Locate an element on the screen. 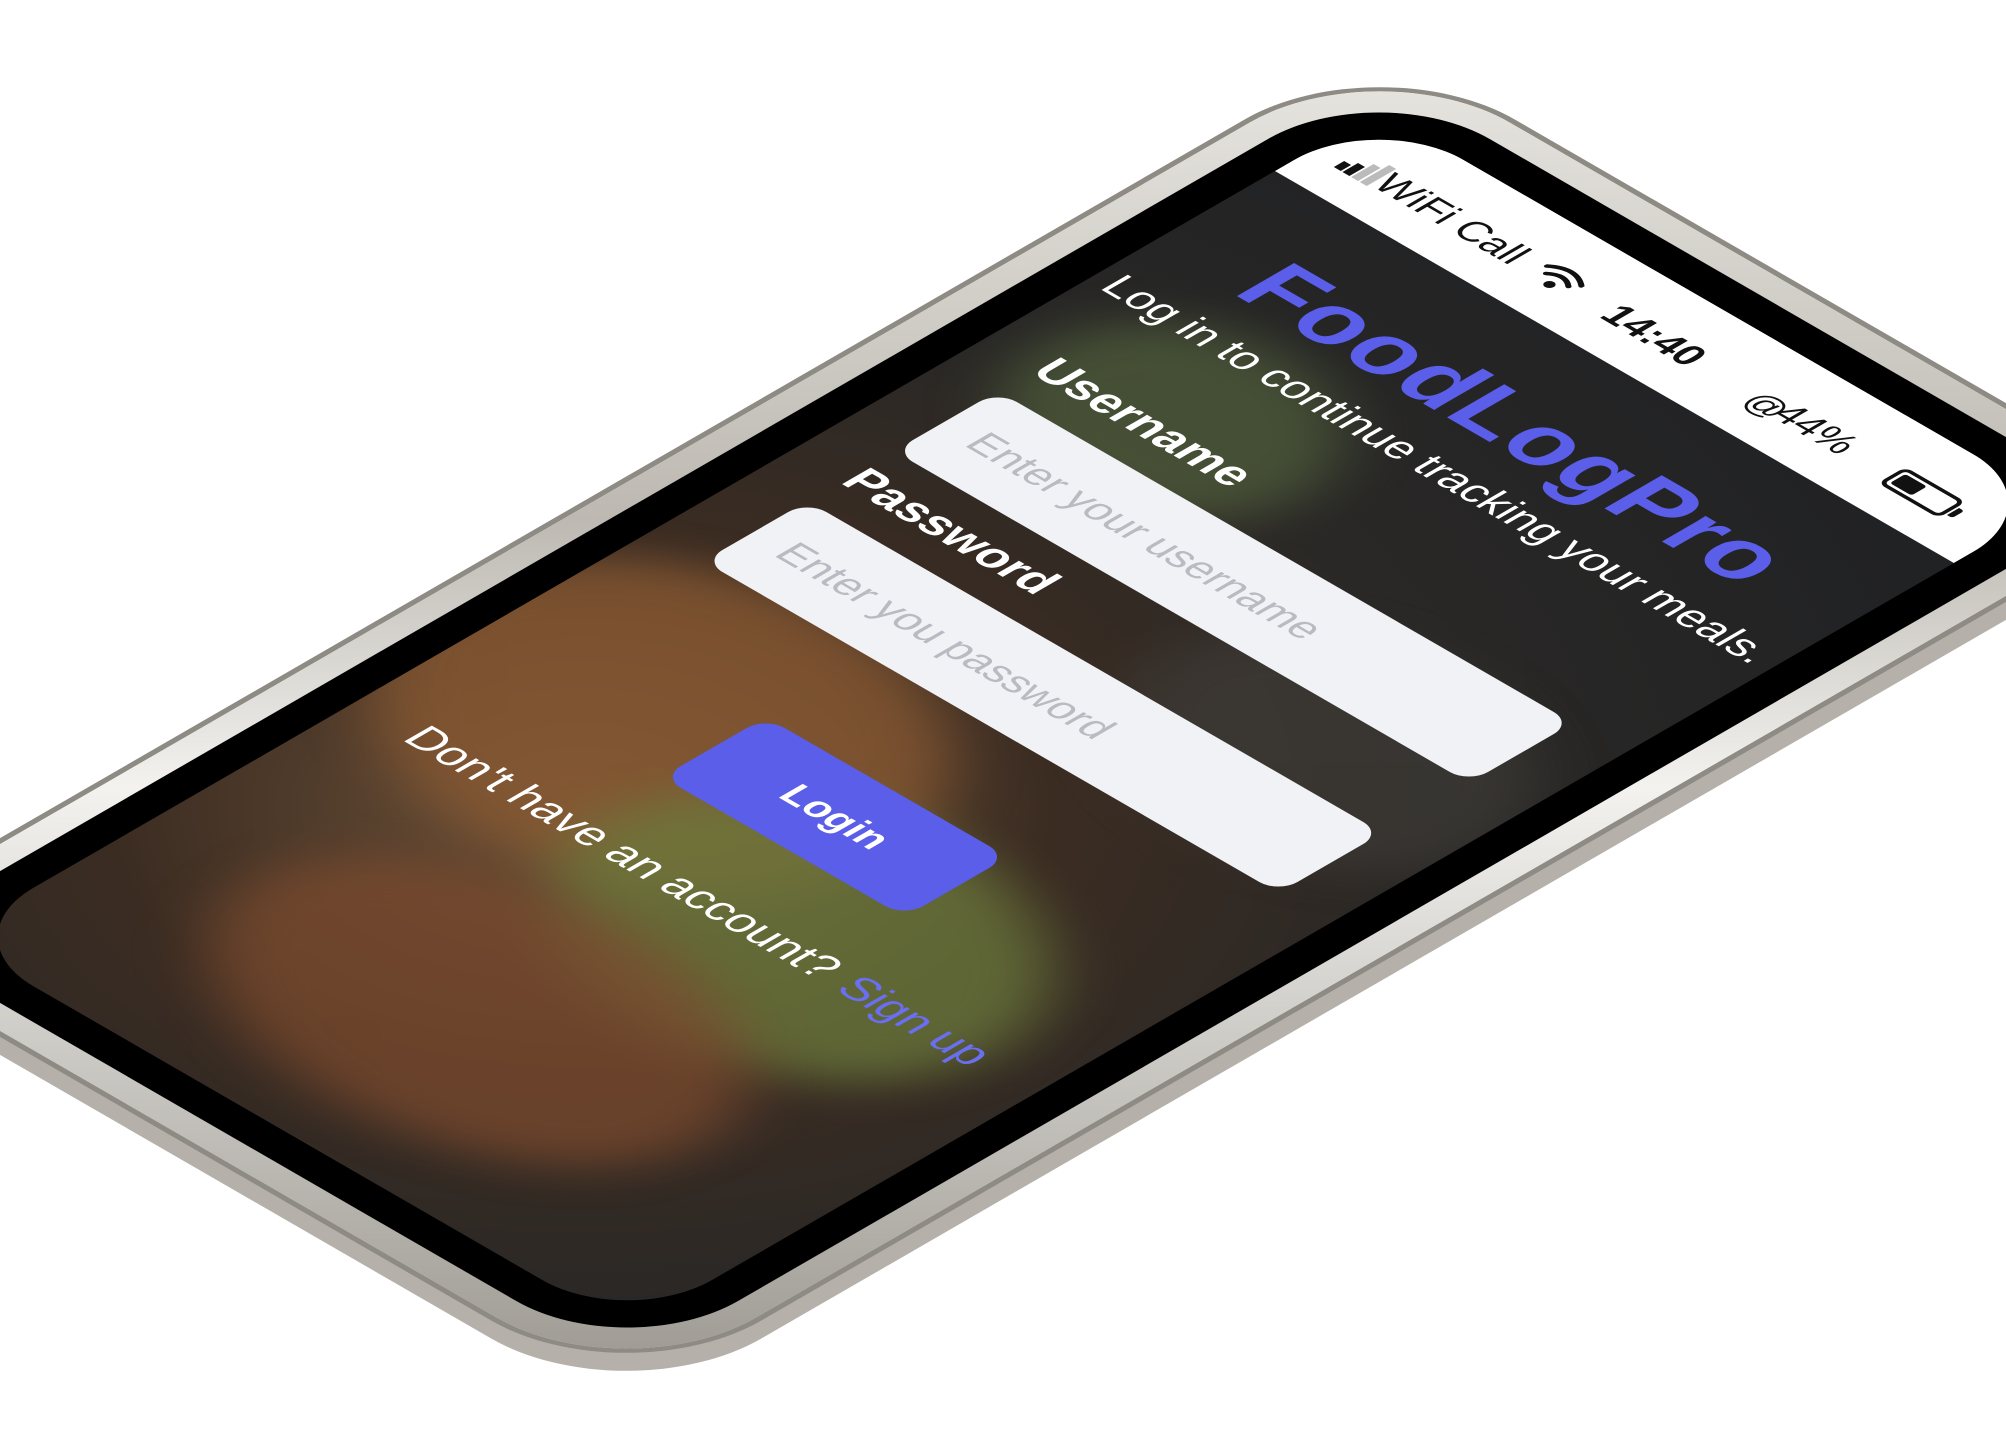 The image size is (2006, 1440). battery-level-fill is located at coordinates (1908, 485).